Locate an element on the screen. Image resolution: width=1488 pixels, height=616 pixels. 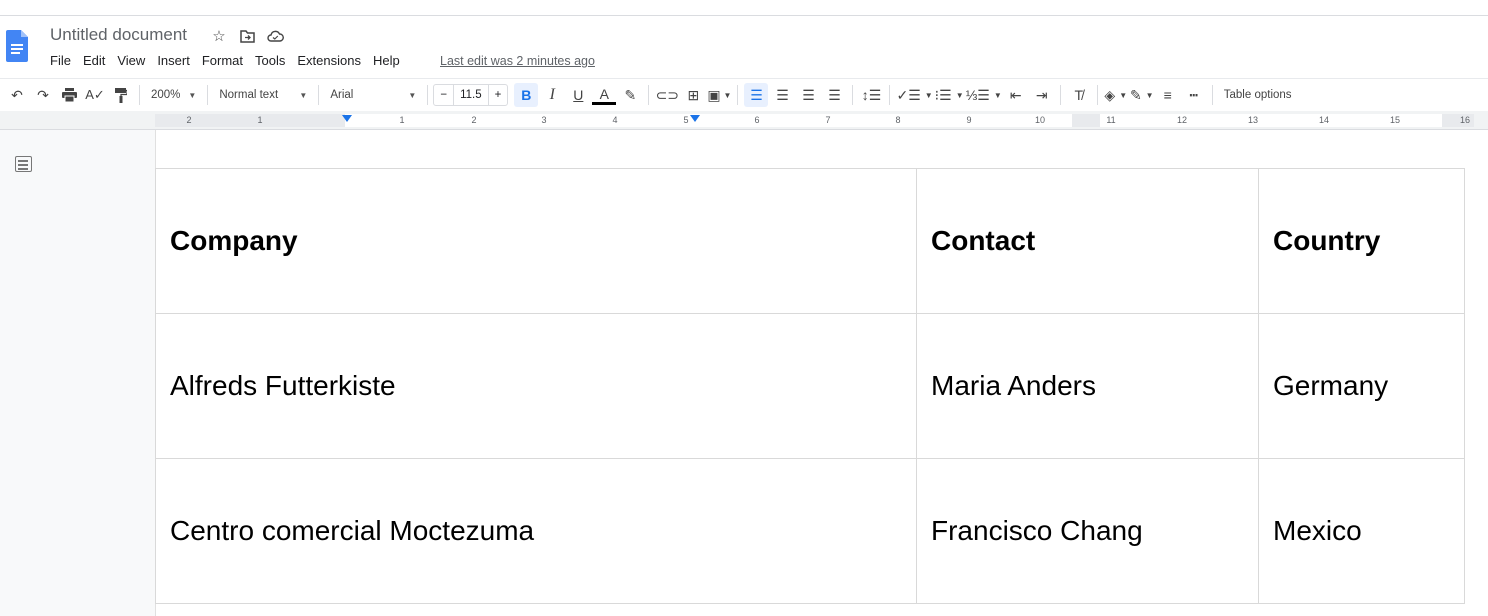
header-contact: Contact is located at coordinates (1087, 241).